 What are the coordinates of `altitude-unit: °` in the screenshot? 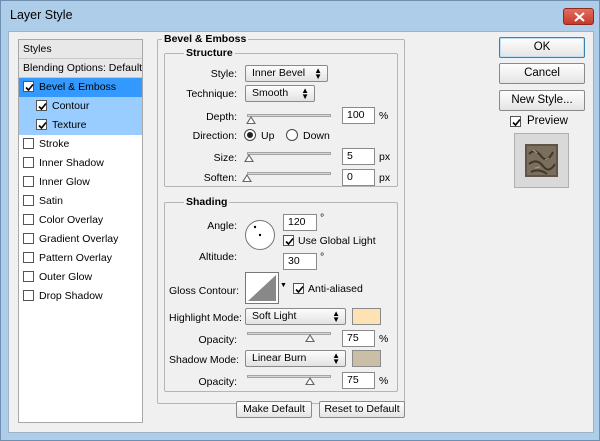 It's located at (322, 257).